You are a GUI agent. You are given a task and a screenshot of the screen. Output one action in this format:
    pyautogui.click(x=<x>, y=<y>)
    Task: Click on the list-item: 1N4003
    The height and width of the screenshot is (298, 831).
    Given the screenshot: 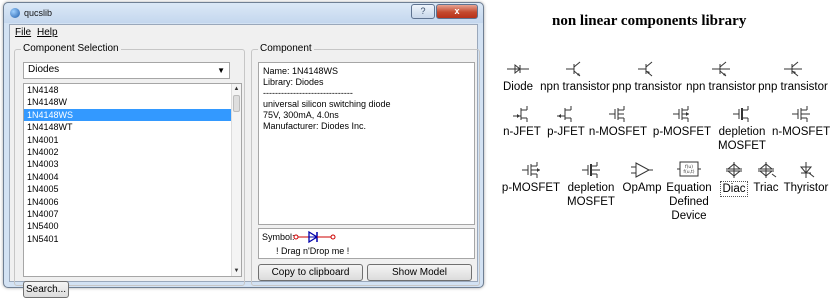 What is the action you would take?
    pyautogui.click(x=128, y=164)
    